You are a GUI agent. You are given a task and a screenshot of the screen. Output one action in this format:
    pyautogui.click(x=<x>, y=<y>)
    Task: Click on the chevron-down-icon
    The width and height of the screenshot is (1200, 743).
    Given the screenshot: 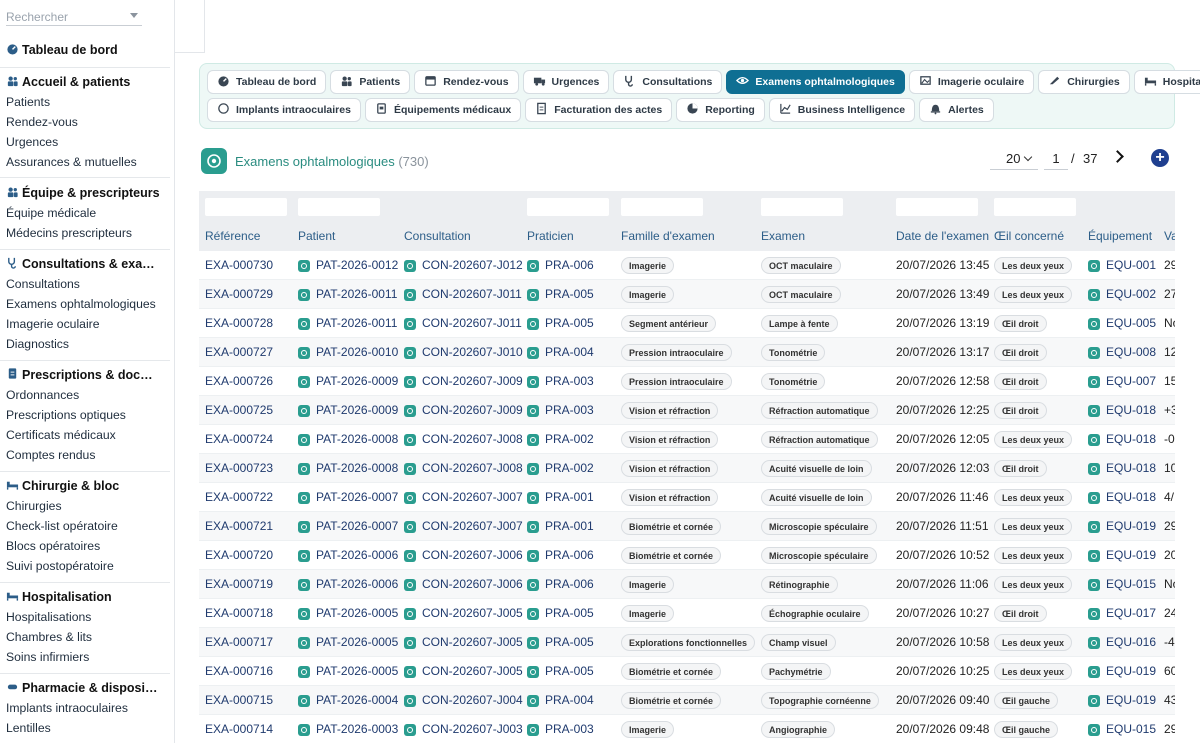 What is the action you would take?
    pyautogui.click(x=134, y=15)
    